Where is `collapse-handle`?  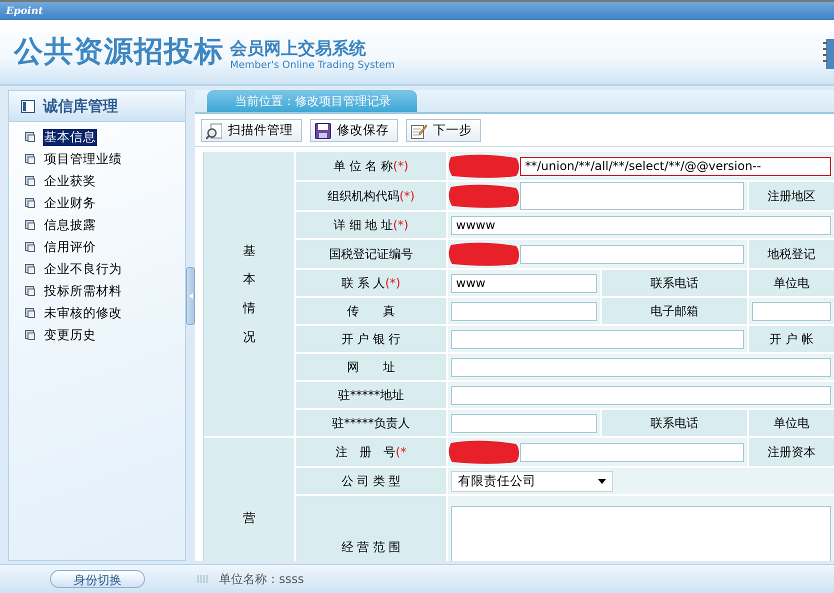 collapse-handle is located at coordinates (190, 295).